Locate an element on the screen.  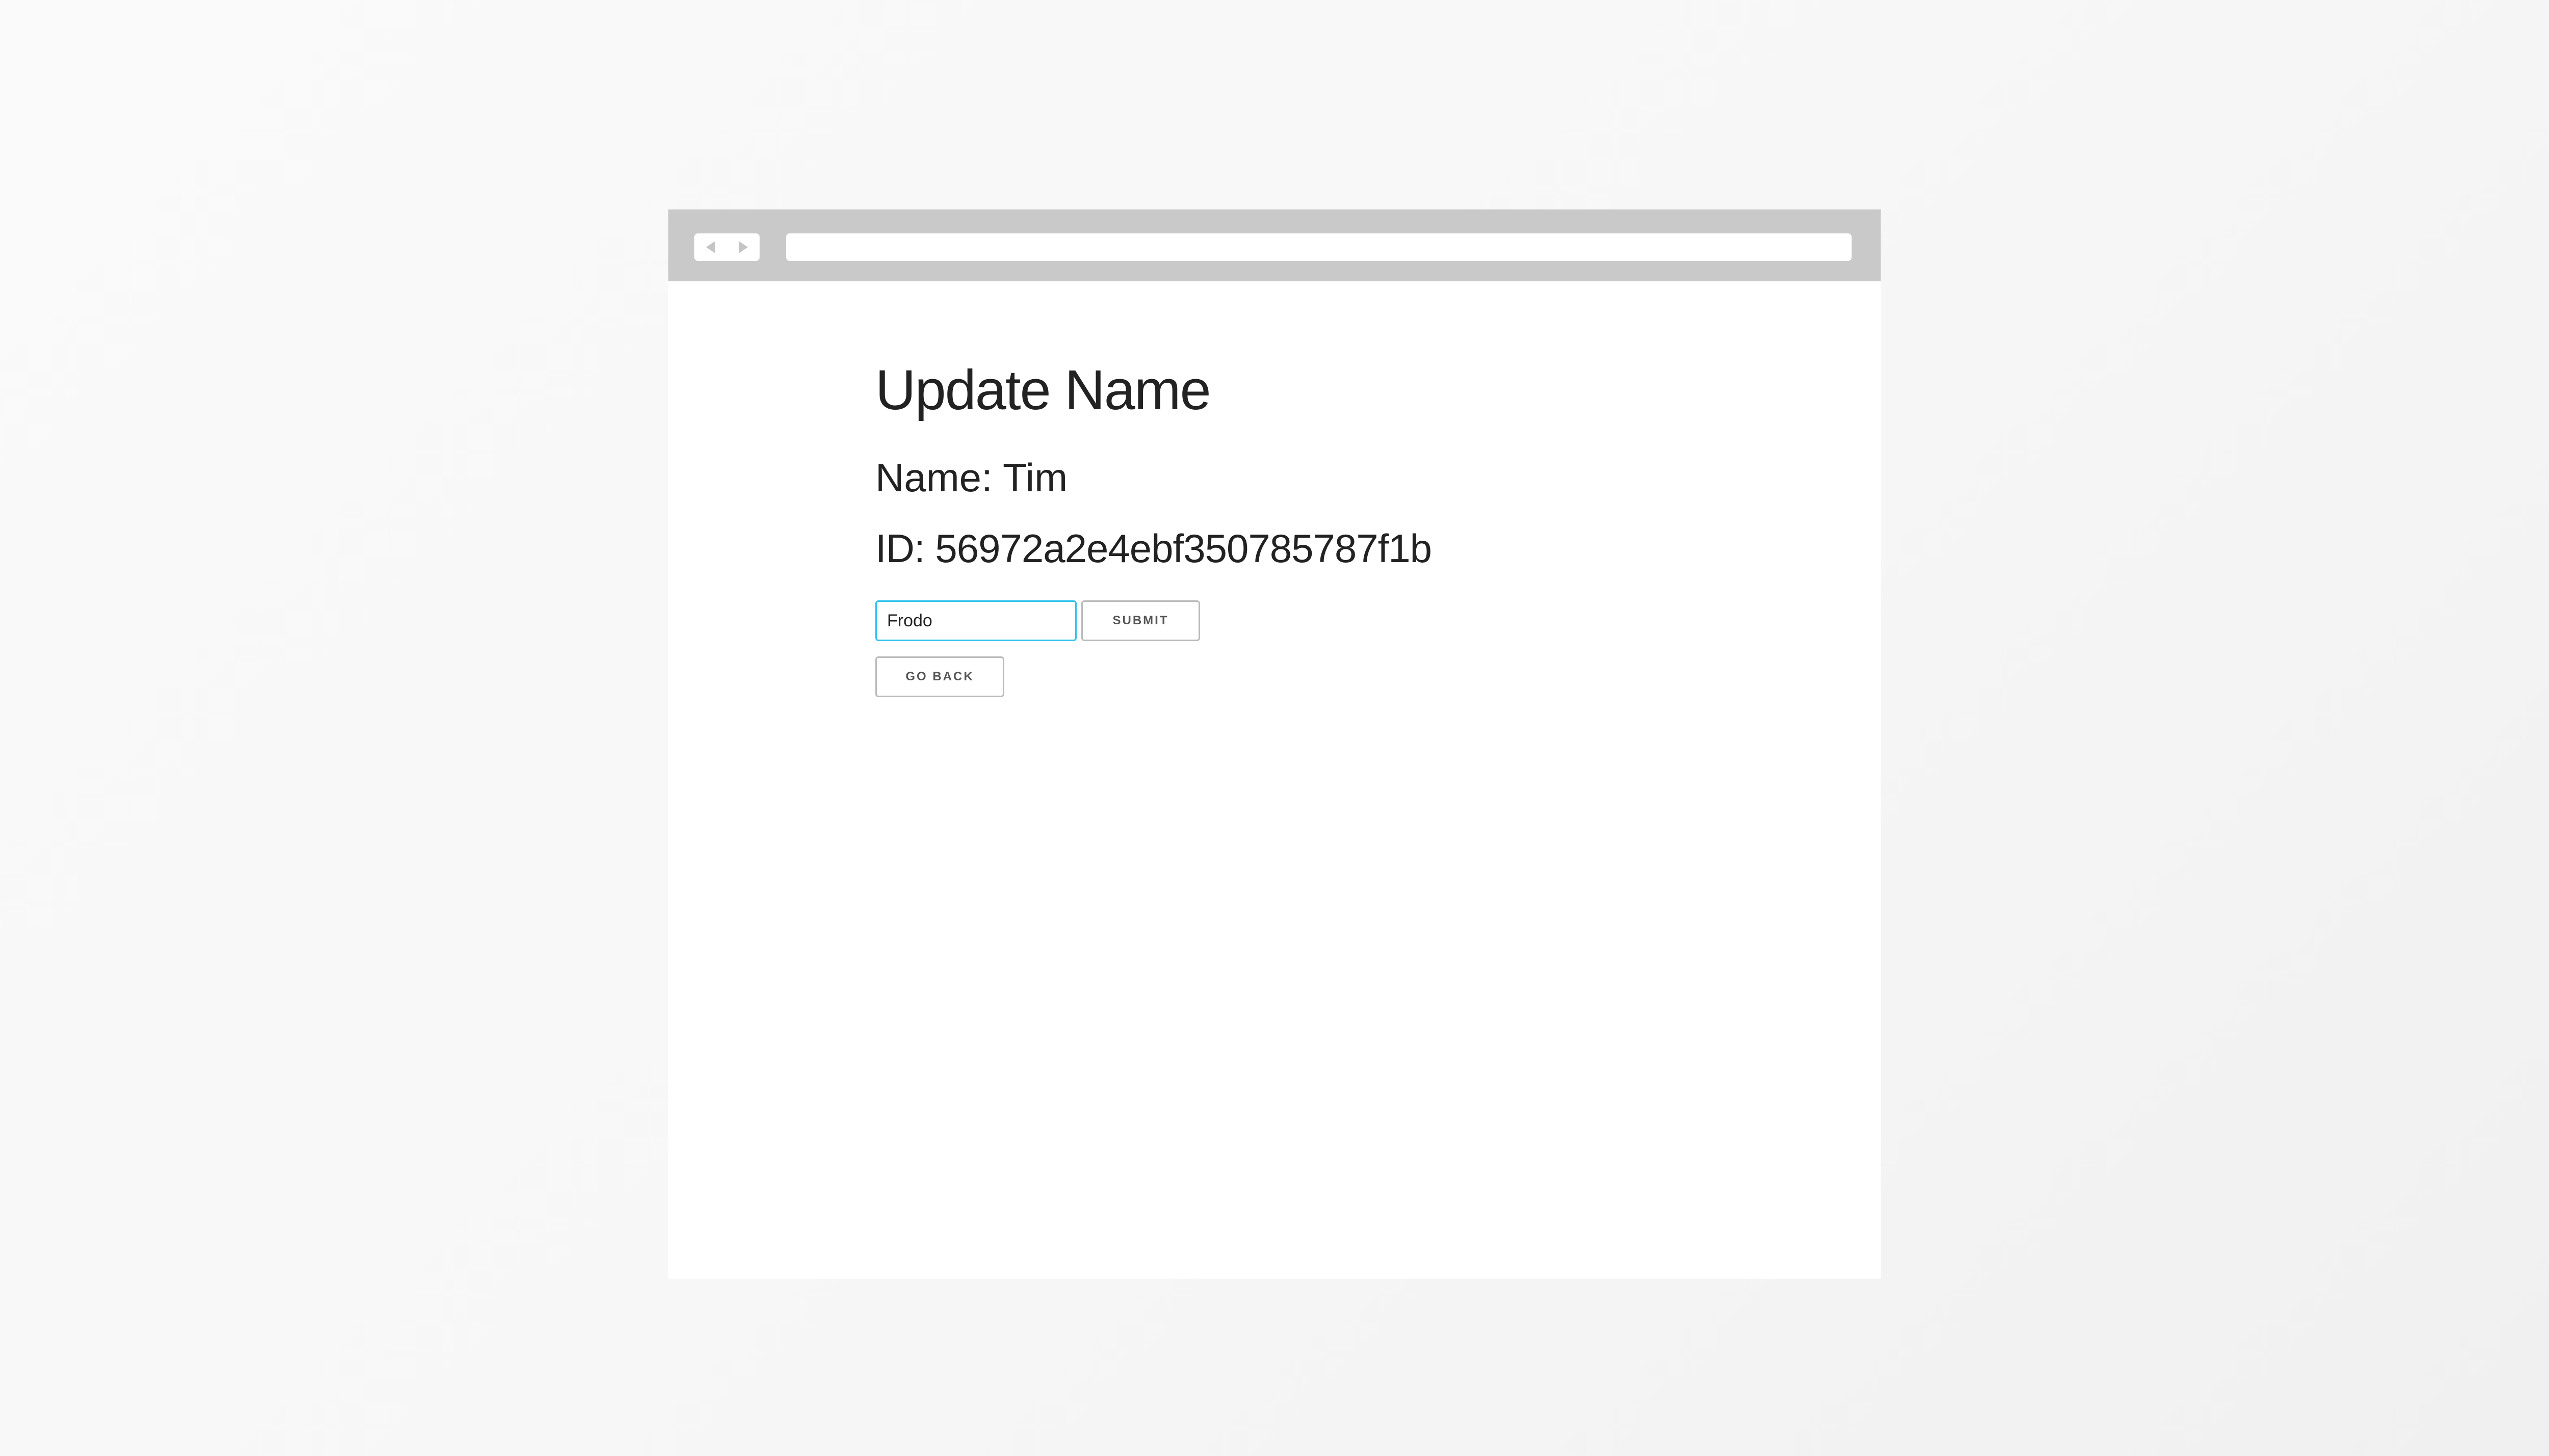
back-button is located at coordinates (710, 247).